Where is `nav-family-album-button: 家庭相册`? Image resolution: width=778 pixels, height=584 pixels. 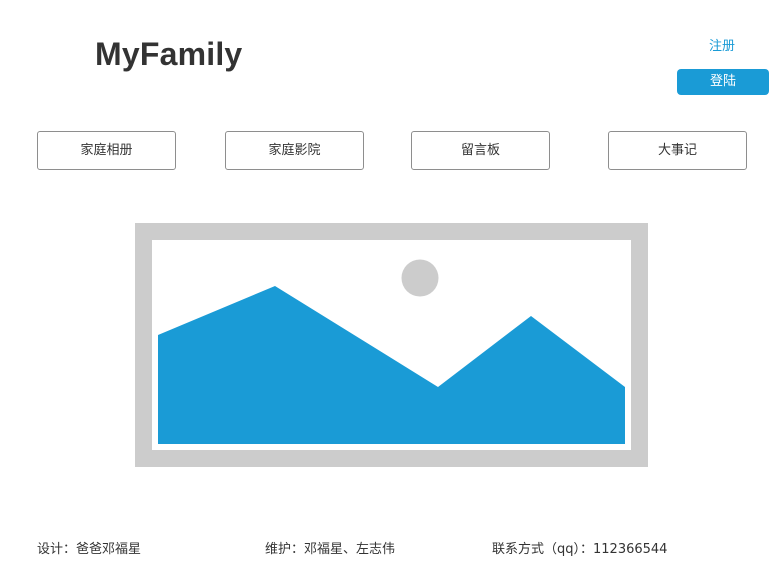
nav-family-album-button: 家庭相册 is located at coordinates (106, 150).